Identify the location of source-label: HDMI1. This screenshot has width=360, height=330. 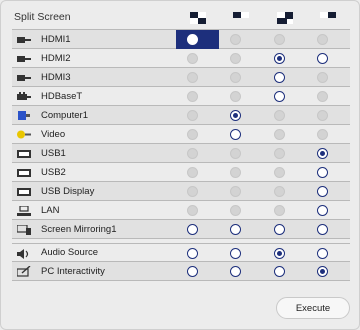
(56, 39).